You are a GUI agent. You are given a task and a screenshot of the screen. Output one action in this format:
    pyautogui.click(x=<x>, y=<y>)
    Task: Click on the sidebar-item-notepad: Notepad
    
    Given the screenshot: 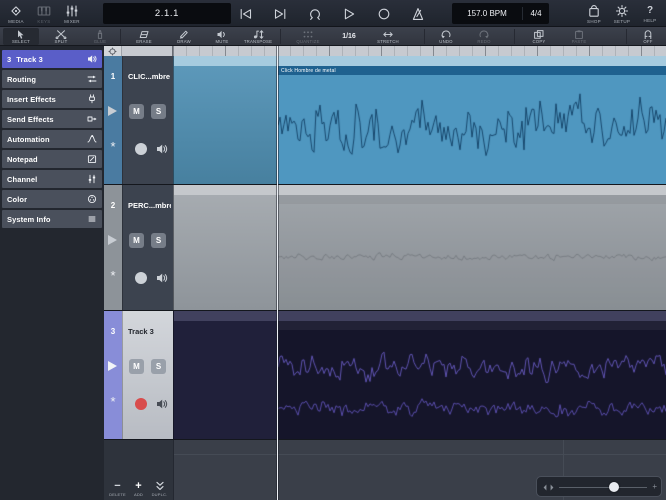 What is the action you would take?
    pyautogui.click(x=52, y=159)
    